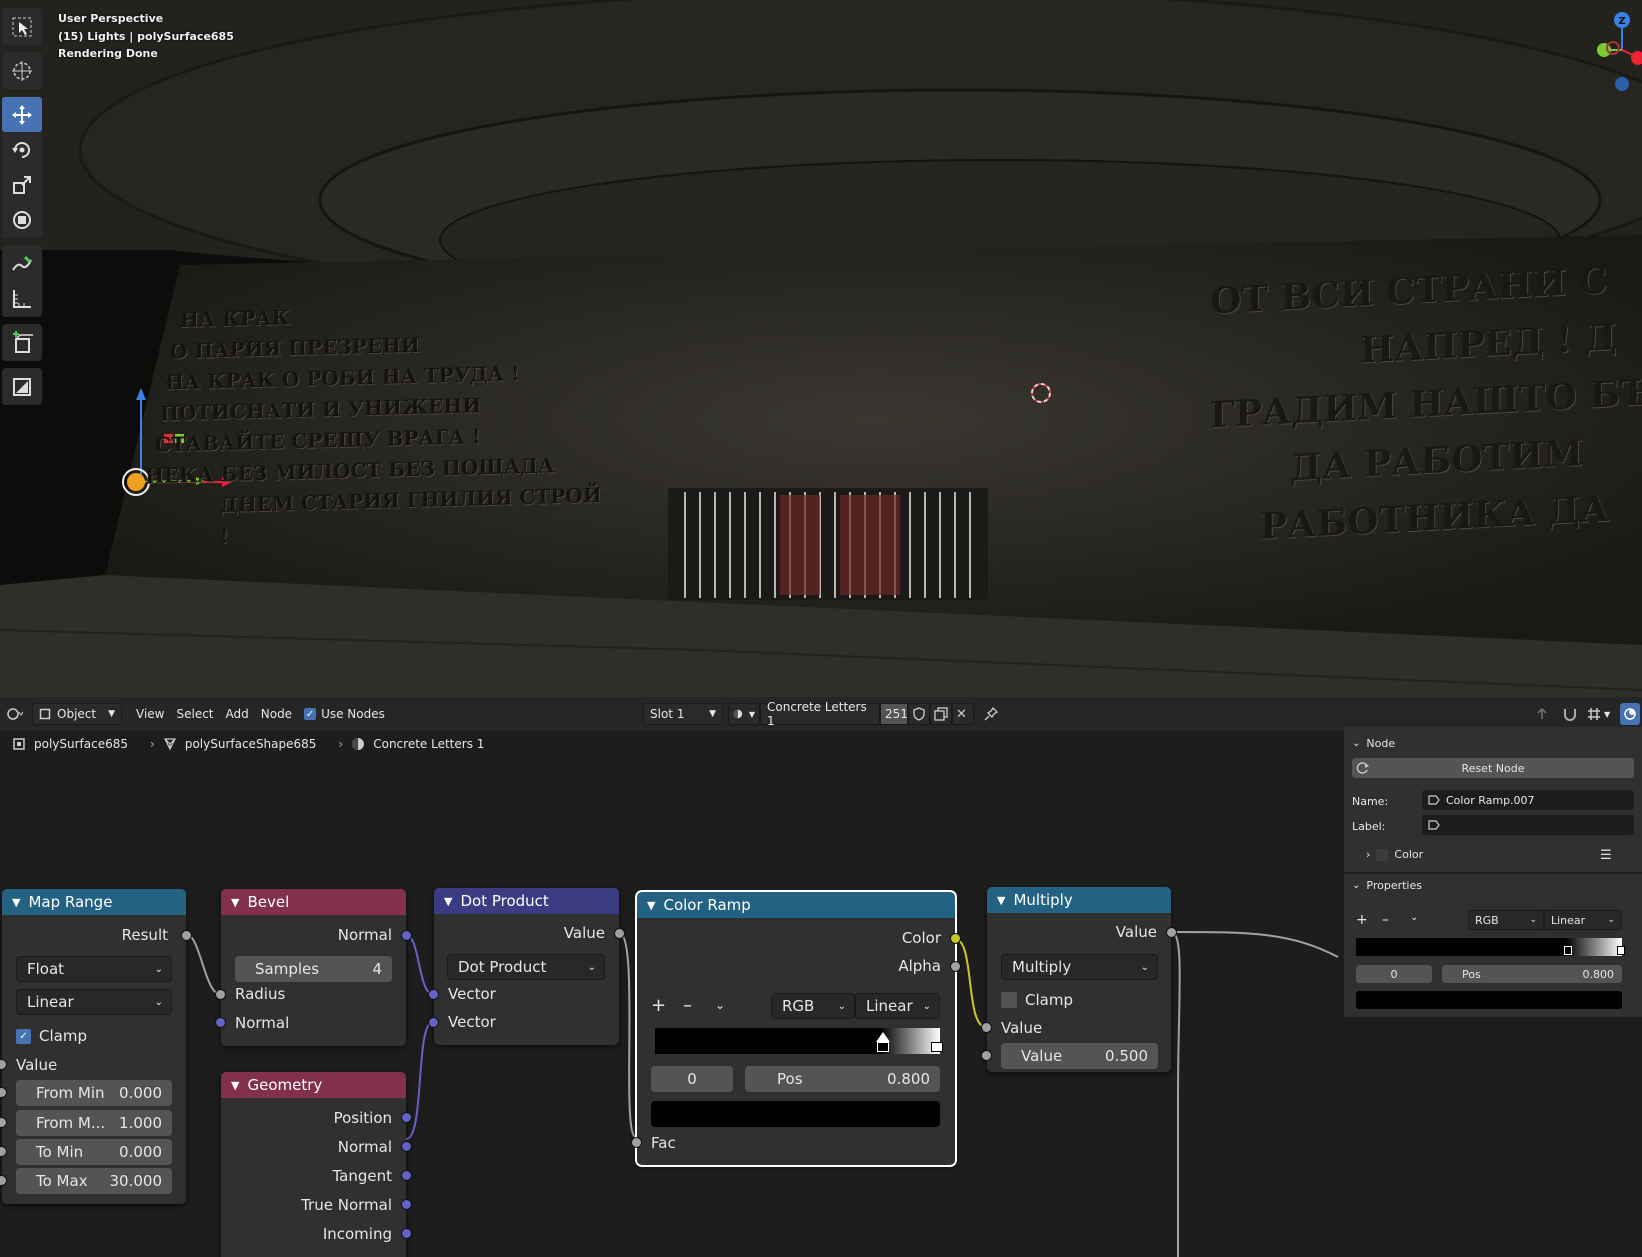 This screenshot has width=1642, height=1257. What do you see at coordinates (22, 114) in the screenshot?
I see `move-tool` at bounding box center [22, 114].